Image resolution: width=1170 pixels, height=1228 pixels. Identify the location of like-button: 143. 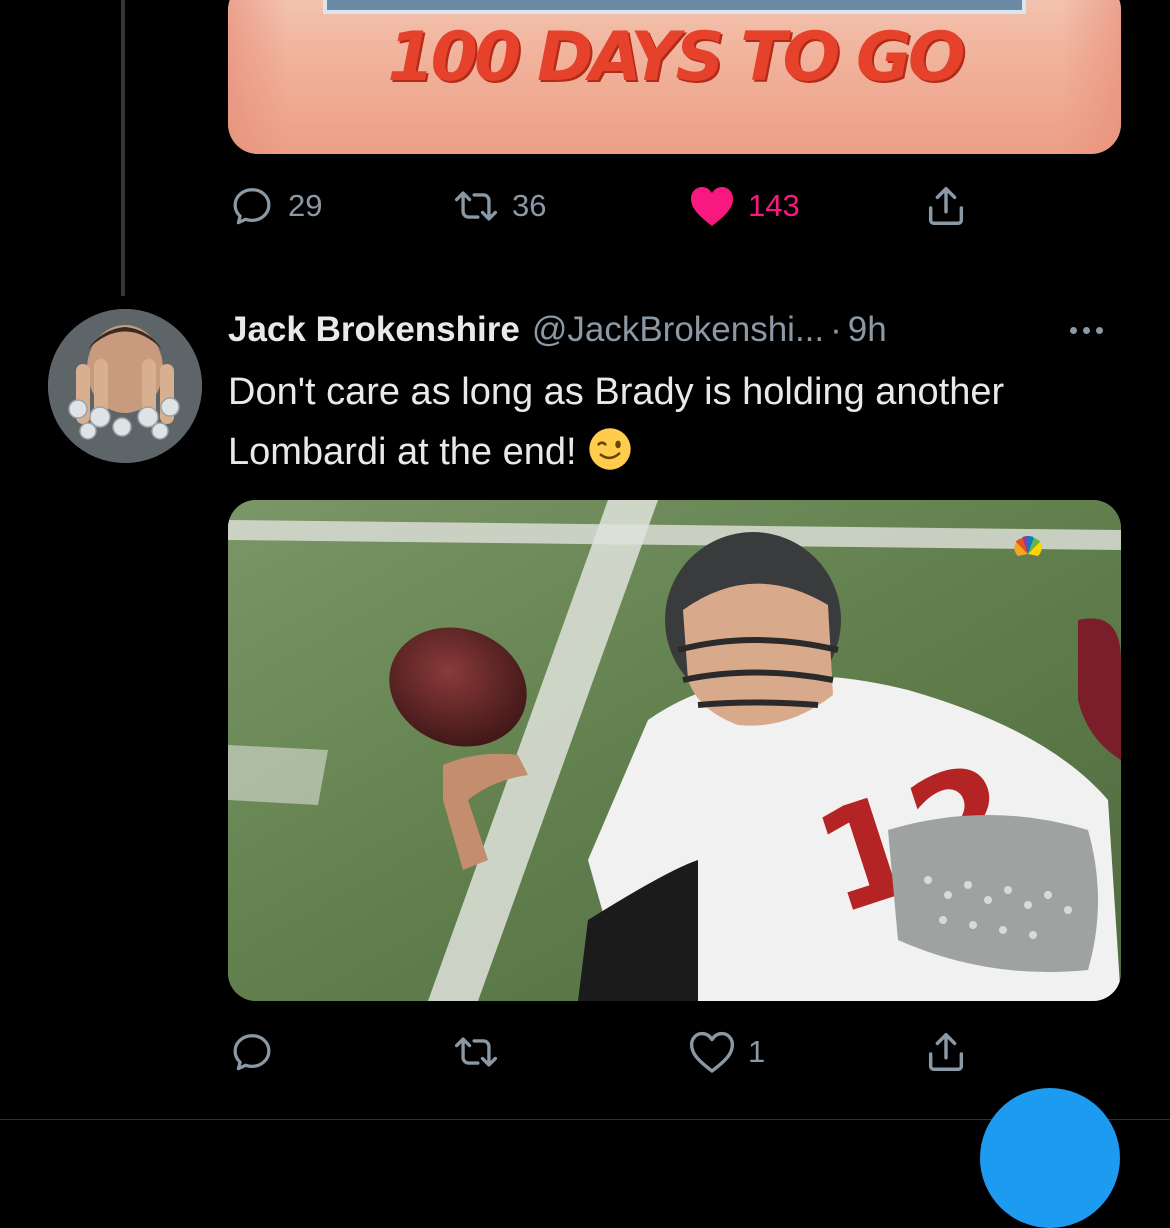
(744, 206).